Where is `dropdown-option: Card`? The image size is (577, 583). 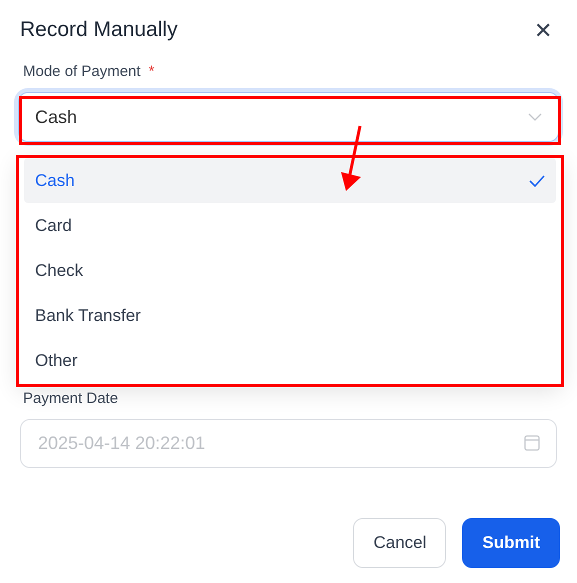 dropdown-option: Card is located at coordinates (290, 225).